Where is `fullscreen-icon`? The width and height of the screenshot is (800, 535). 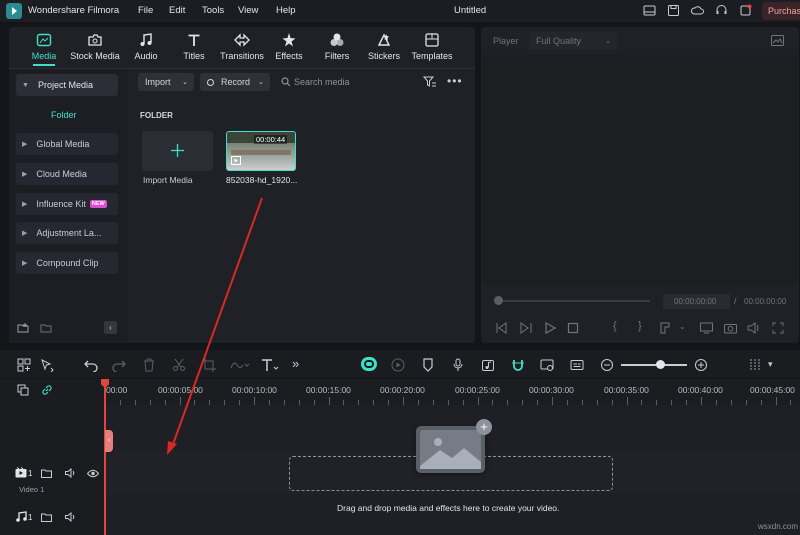 fullscreen-icon is located at coordinates (778, 328).